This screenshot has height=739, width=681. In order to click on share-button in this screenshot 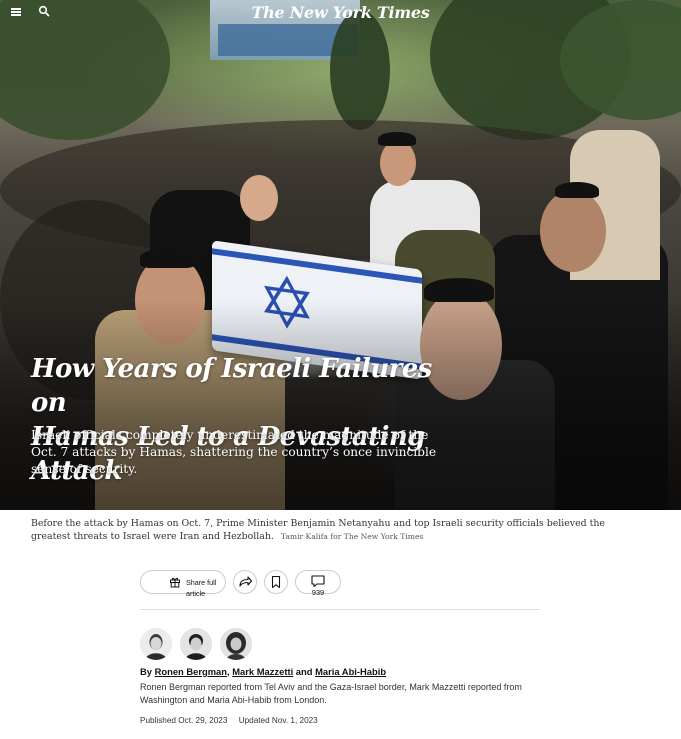, I will do `click(245, 582)`.